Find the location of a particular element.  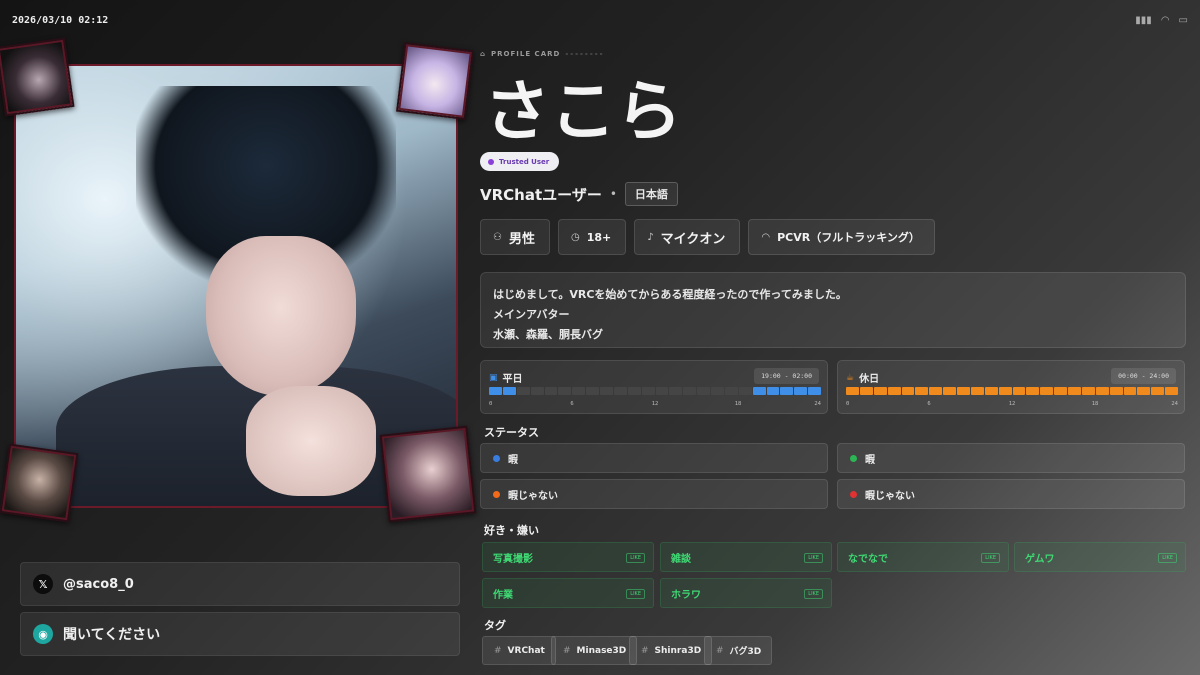

like-item: 作業 LIKE is located at coordinates (568, 593).